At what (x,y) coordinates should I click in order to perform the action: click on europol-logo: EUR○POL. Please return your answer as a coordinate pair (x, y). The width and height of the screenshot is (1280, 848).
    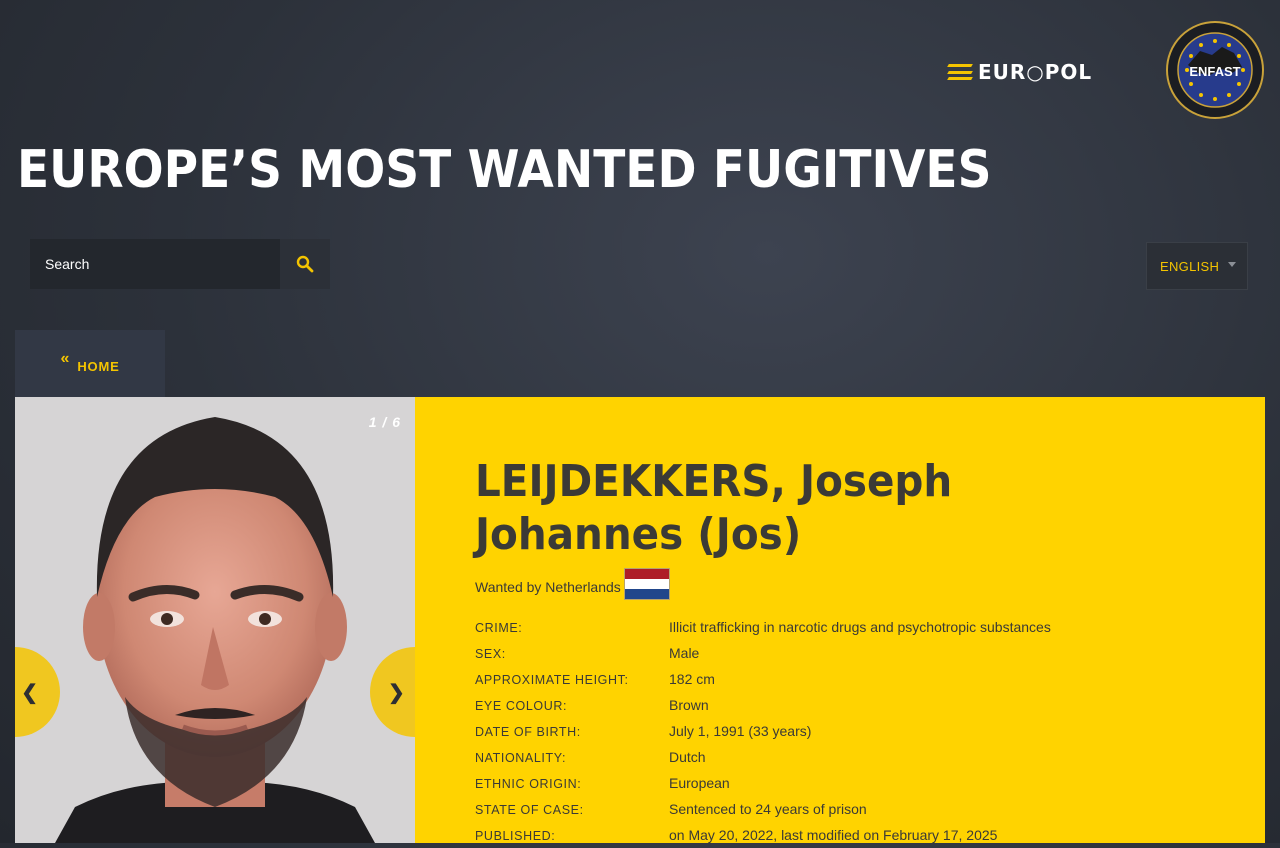
    Looking at the image, I should click on (1035, 72).